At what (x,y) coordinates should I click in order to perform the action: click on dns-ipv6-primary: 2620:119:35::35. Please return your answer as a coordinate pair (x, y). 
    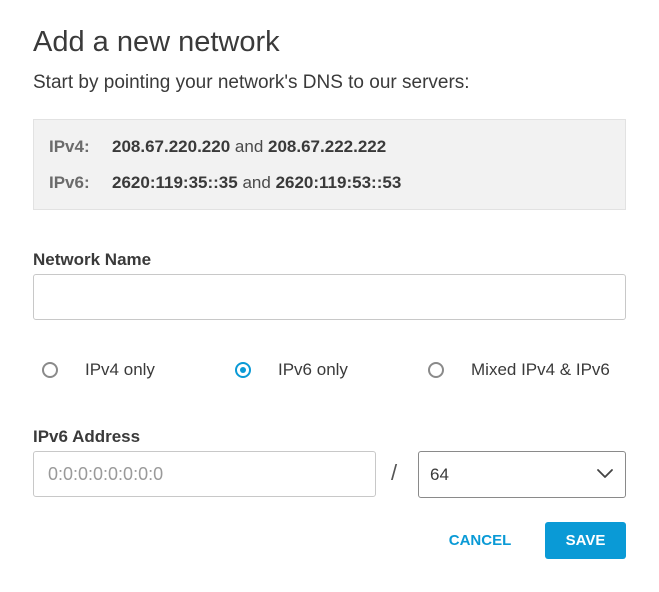
    Looking at the image, I should click on (175, 182).